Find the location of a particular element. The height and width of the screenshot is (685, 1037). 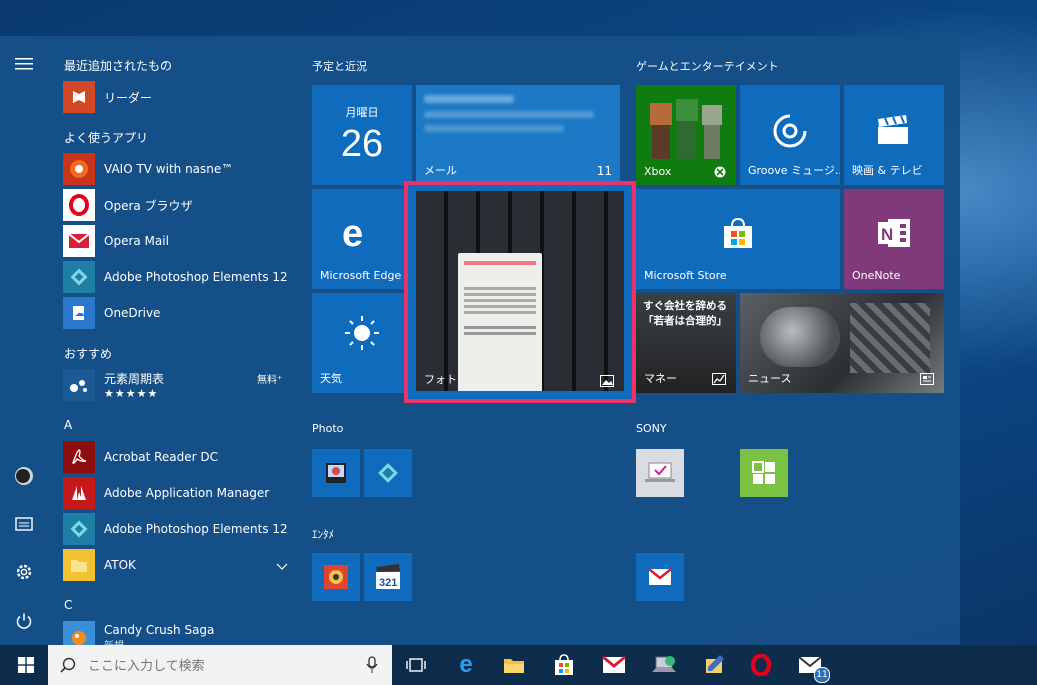

microphone-icon is located at coordinates (372, 665).